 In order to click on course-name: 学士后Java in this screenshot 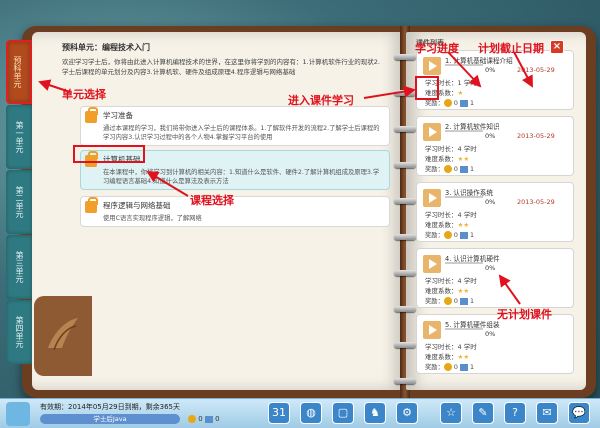, I will do `click(110, 419)`.